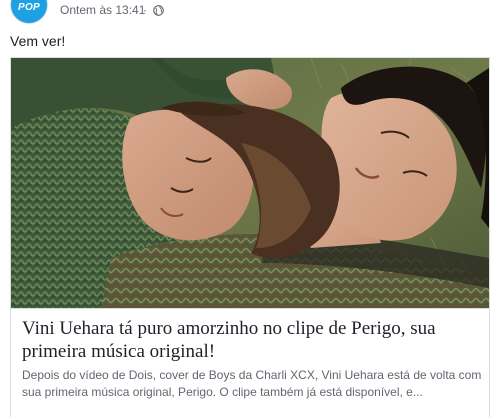  I want to click on post-message: Vem ver!, so click(38, 41).